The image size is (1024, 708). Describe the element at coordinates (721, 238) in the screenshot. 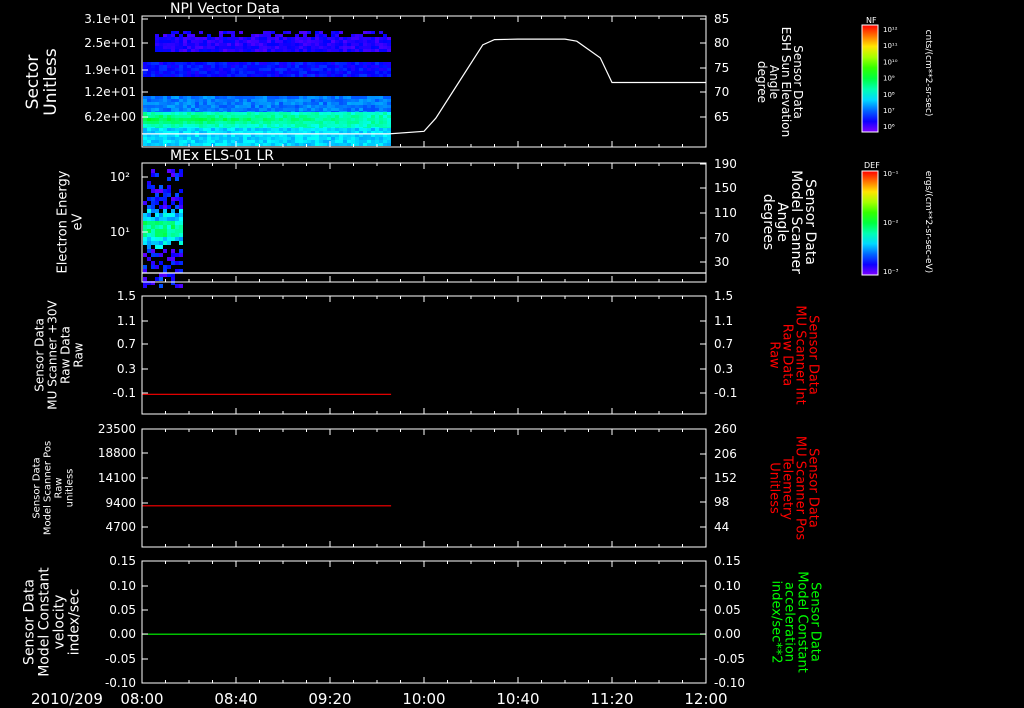

I see `panel-1-rtick-label: 70` at that location.